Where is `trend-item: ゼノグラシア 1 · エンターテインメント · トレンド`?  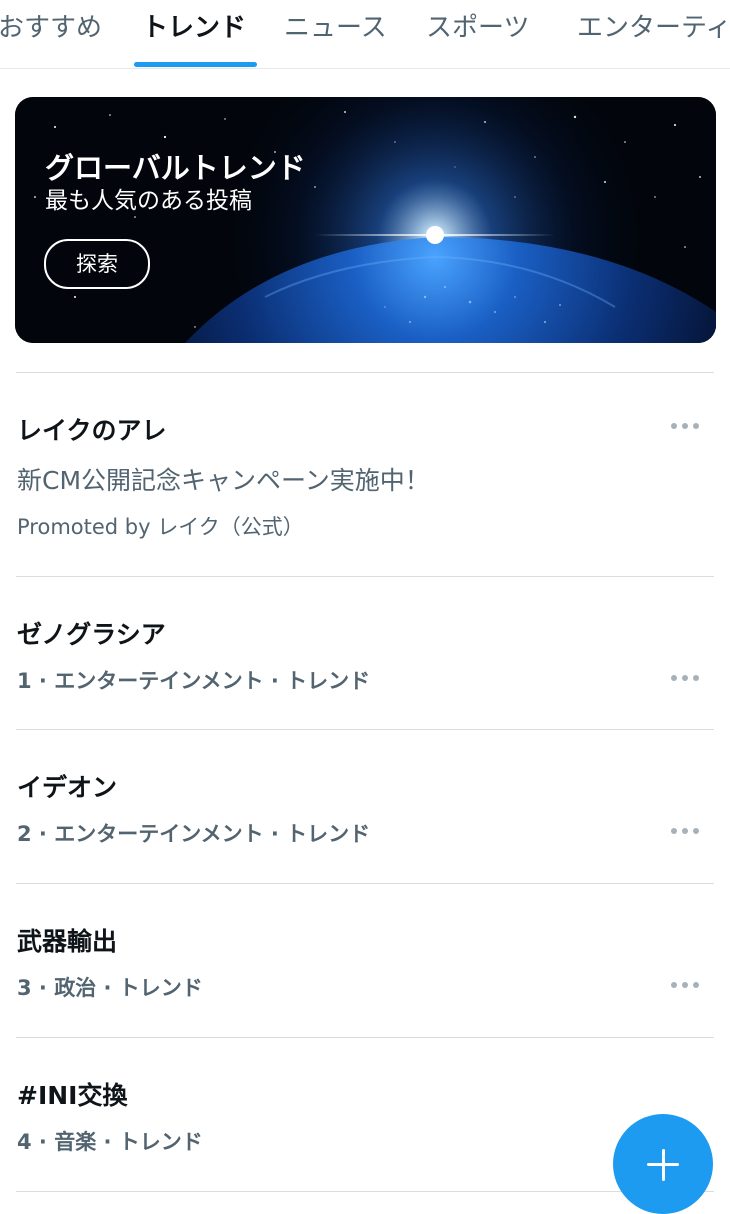
trend-item: ゼノグラシア 1 · エンターテインメント · トレンド is located at coordinates (365, 653).